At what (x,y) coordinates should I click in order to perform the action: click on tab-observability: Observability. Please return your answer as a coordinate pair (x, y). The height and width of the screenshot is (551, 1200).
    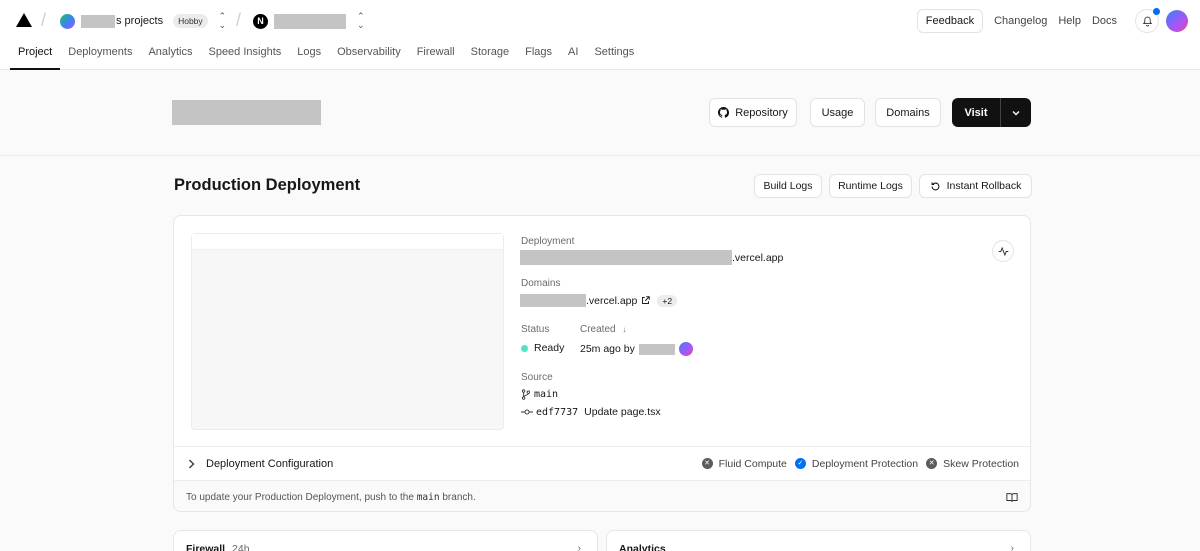
    Looking at the image, I should click on (369, 56).